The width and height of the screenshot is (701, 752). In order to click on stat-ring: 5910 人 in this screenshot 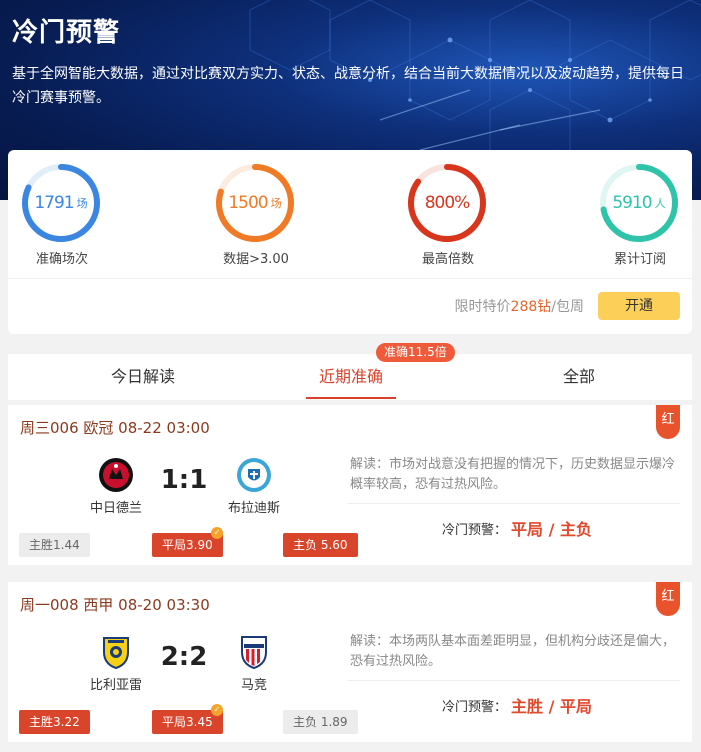, I will do `click(639, 203)`.